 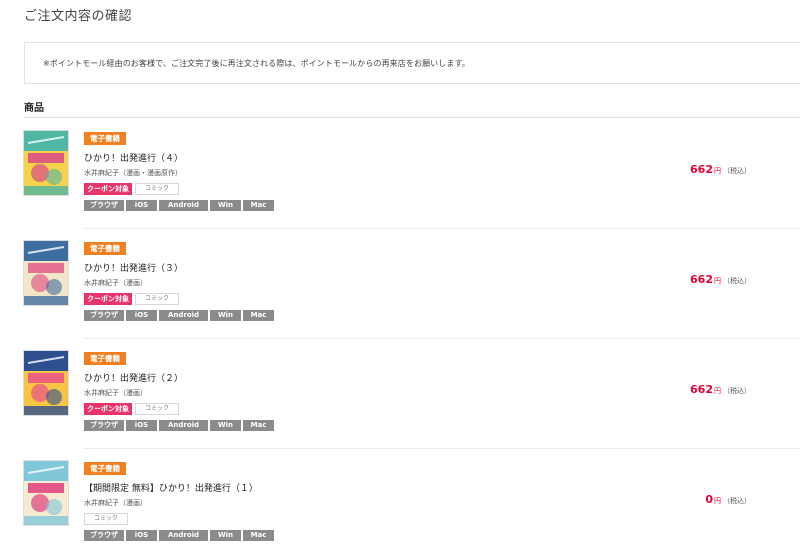 I want to click on page-title: ご注文内容の確認, so click(x=78, y=16).